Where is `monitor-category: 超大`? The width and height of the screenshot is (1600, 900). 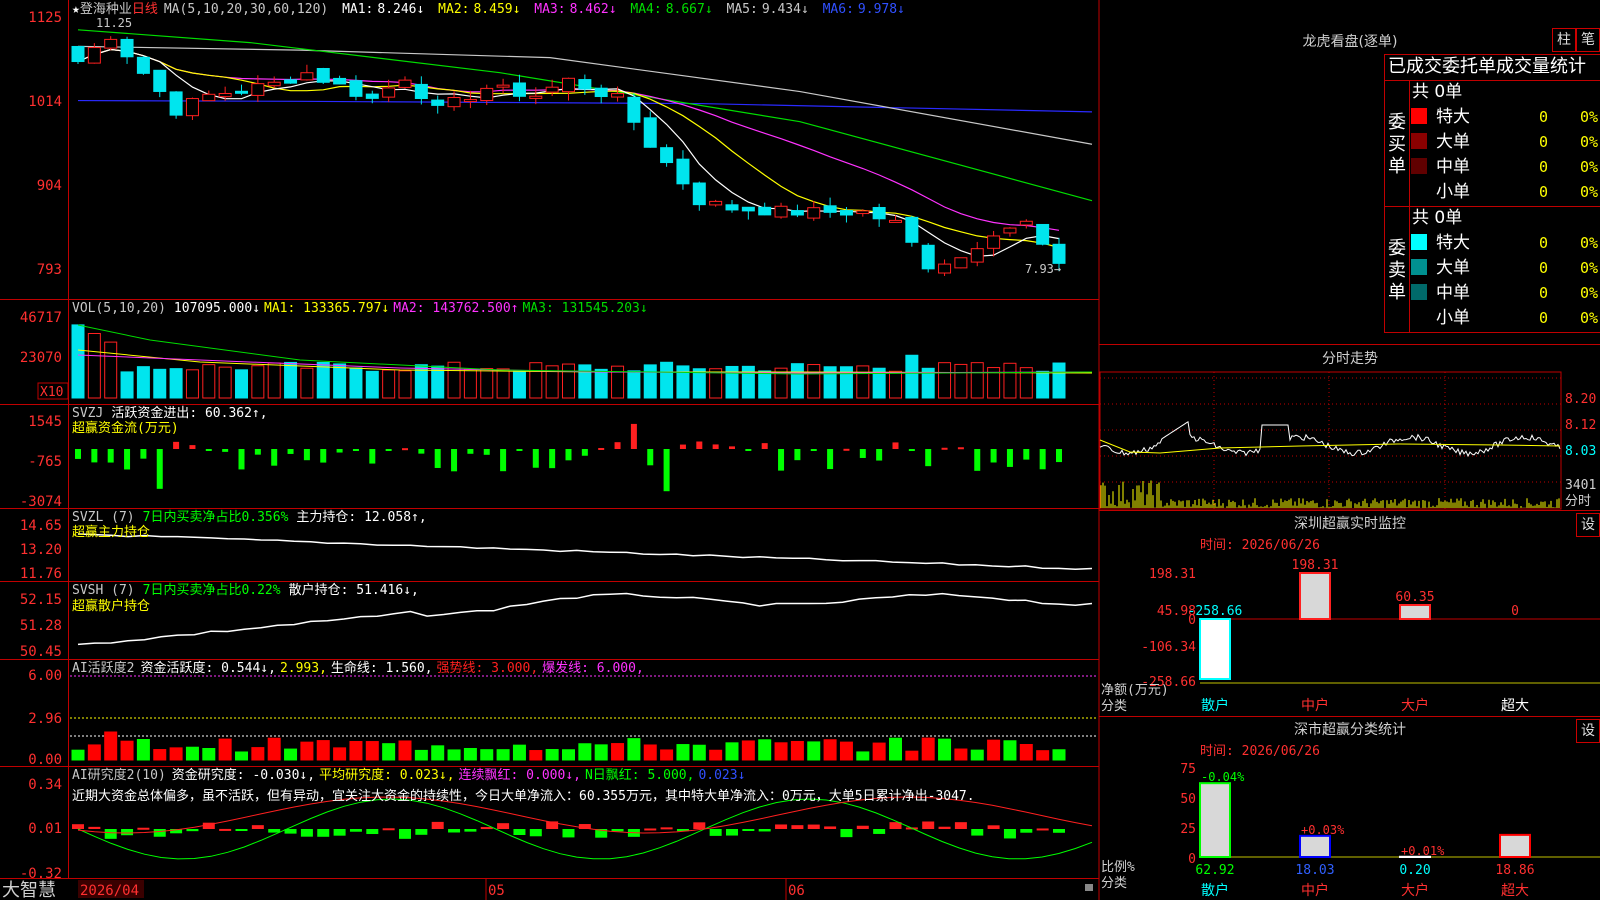 monitor-category: 超大 is located at coordinates (1515, 706).